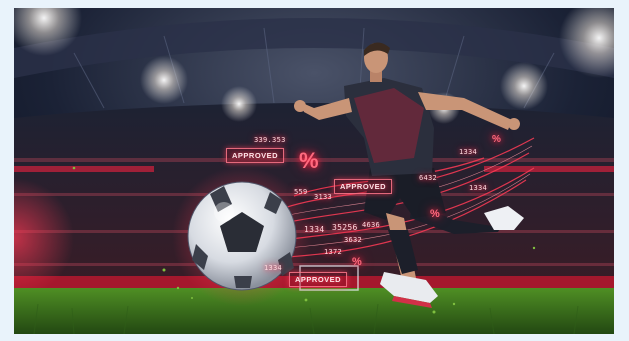 The image size is (629, 341). What do you see at coordinates (333, 252) in the screenshot?
I see `hud-number-8: 1372` at bounding box center [333, 252].